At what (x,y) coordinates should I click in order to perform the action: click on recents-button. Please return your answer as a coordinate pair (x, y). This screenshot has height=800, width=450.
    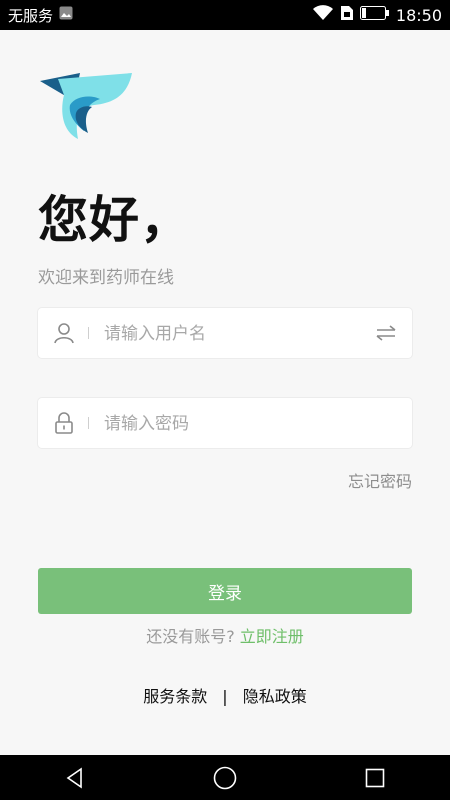
    Looking at the image, I should click on (375, 778).